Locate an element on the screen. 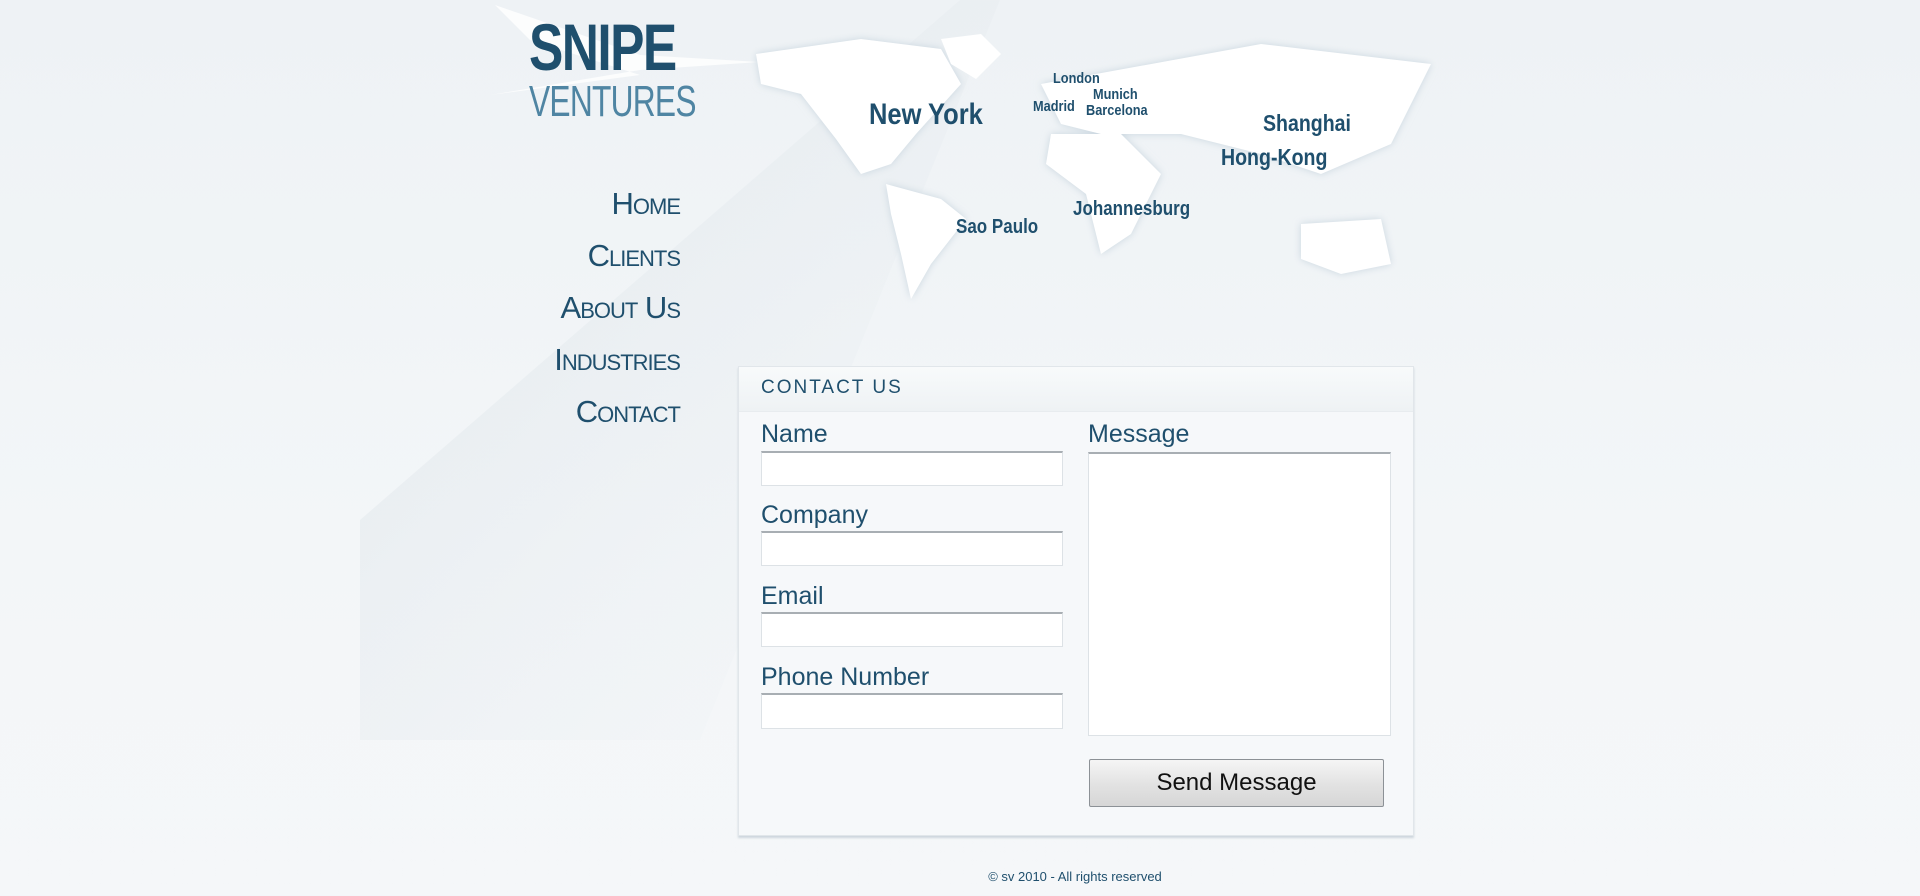 This screenshot has height=896, width=1920. city-sao-paulo: Sao Paulo is located at coordinates (997, 227).